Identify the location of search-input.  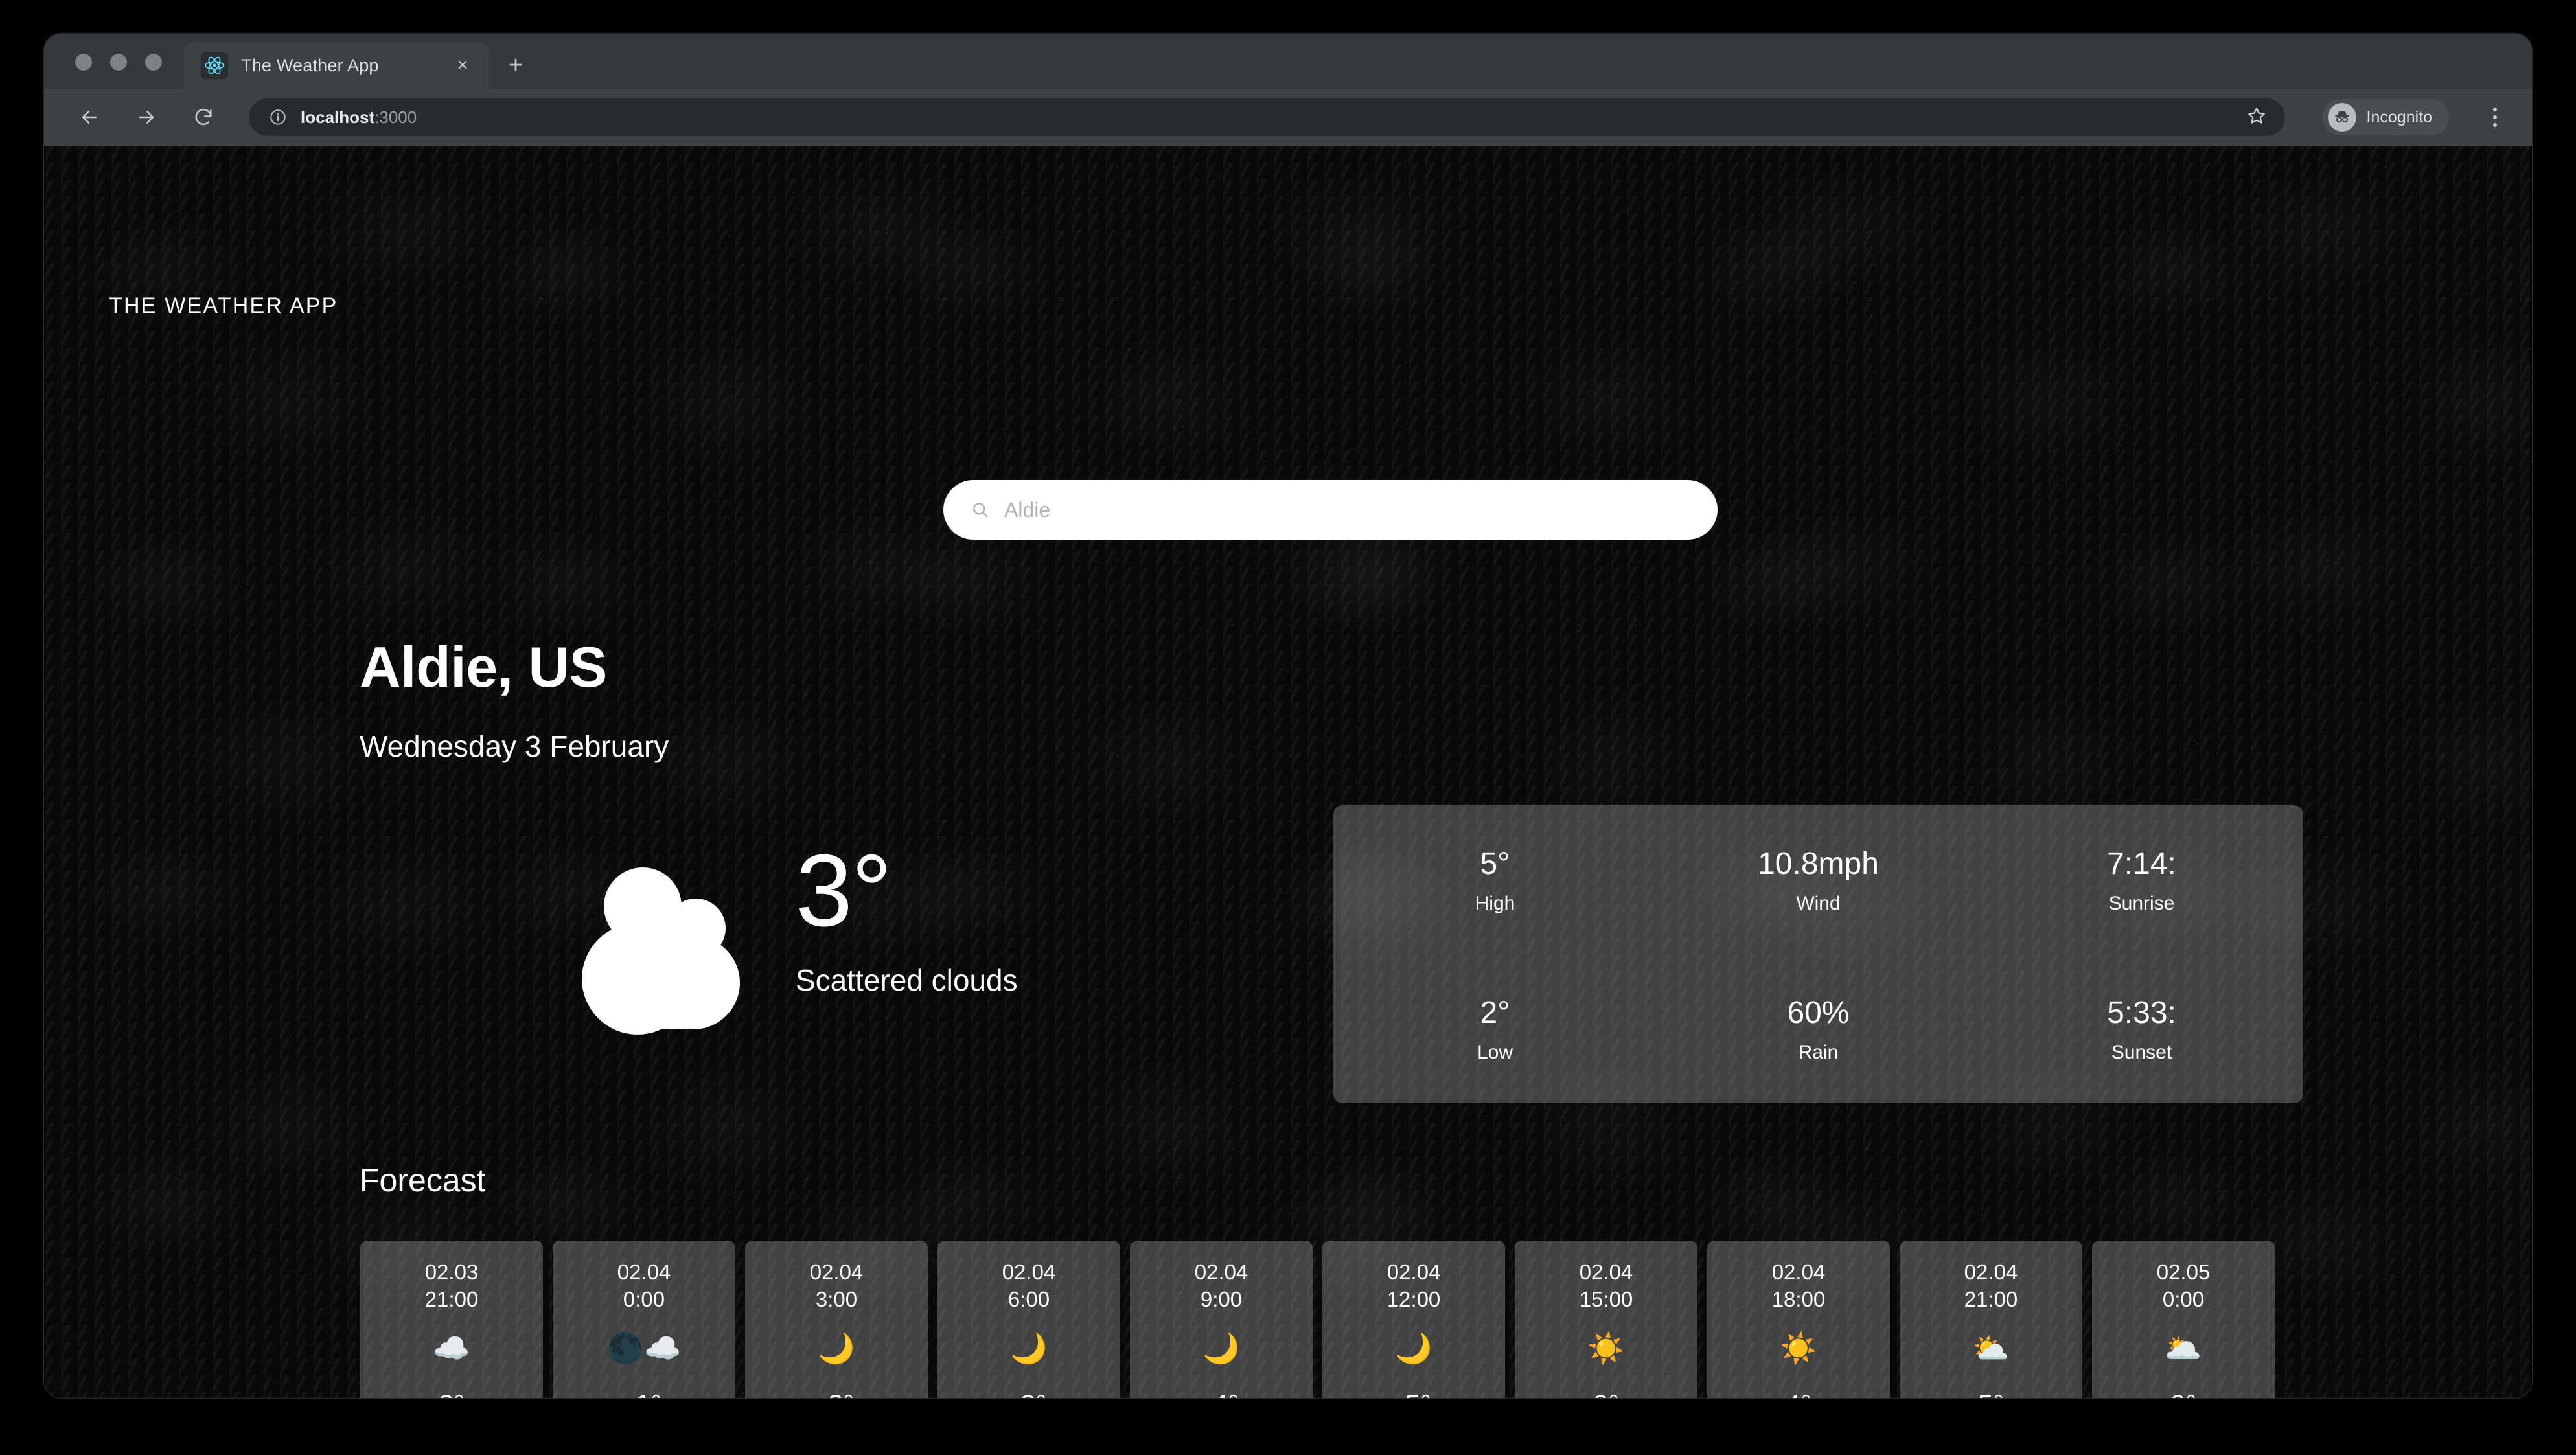
(1347, 510).